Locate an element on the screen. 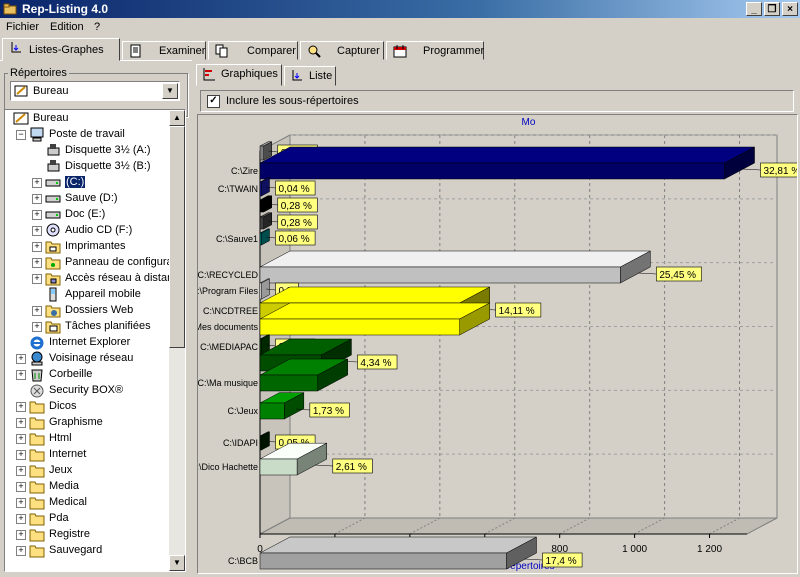  scroll-thumb is located at coordinates (177, 237).